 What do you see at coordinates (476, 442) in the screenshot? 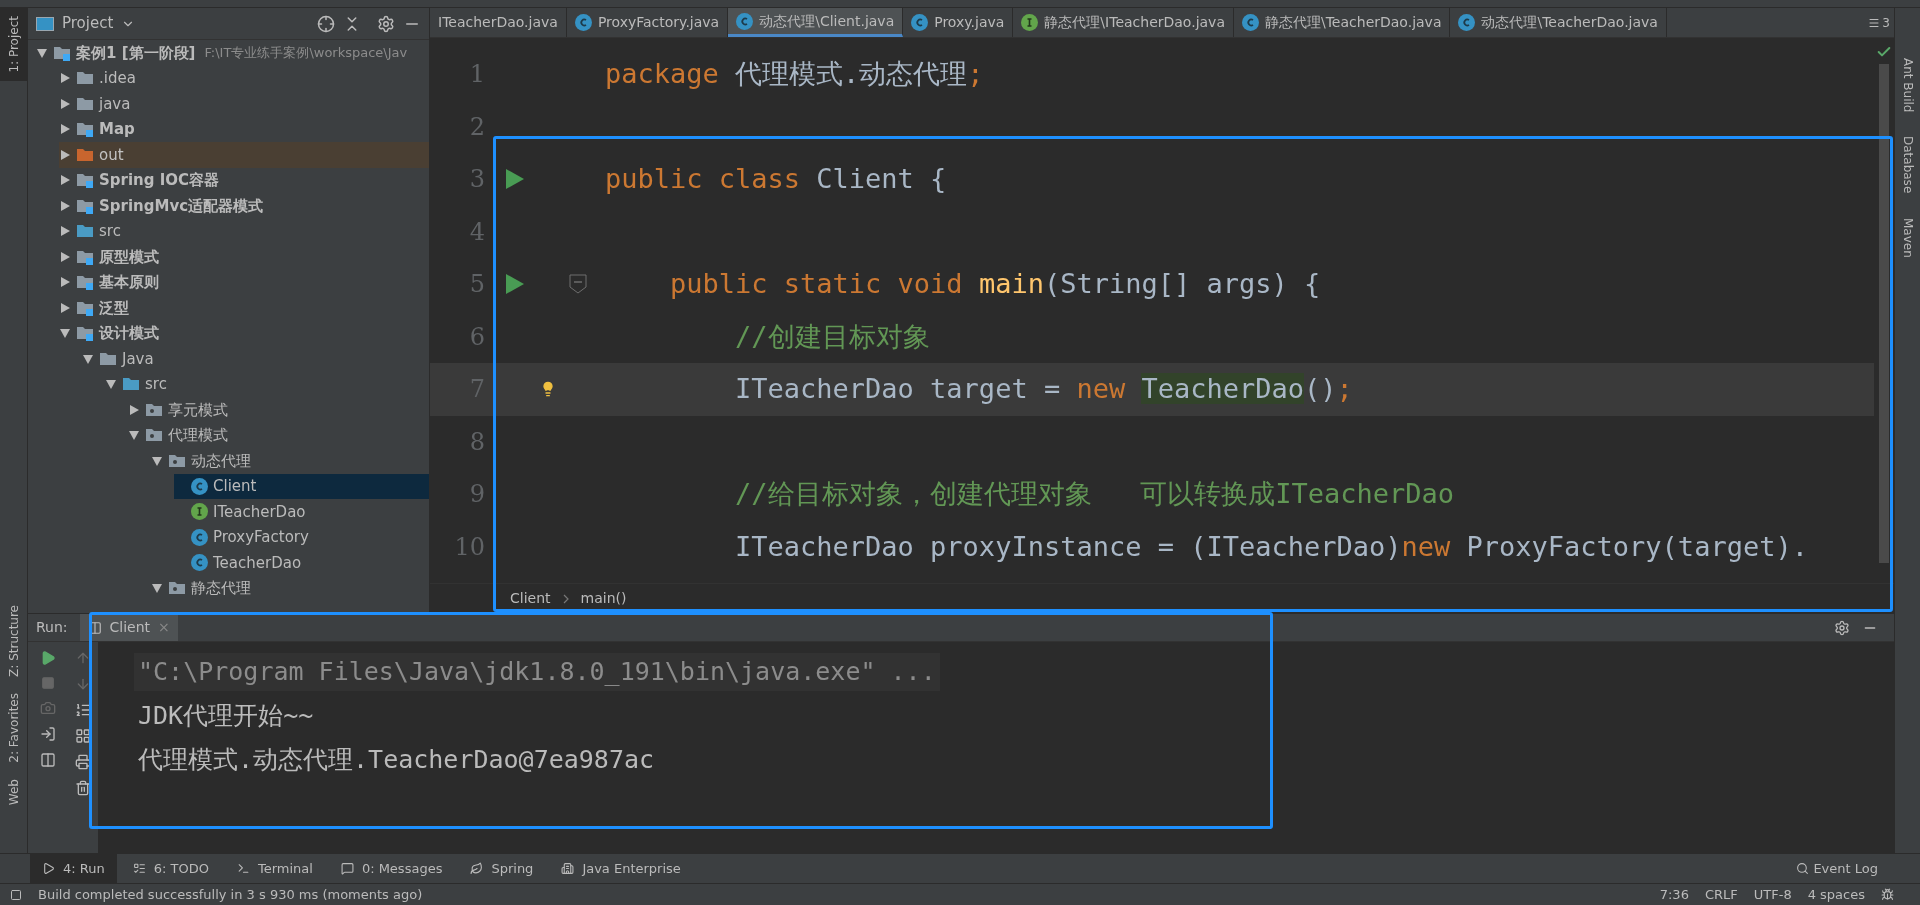
I see `line-number: 8` at bounding box center [476, 442].